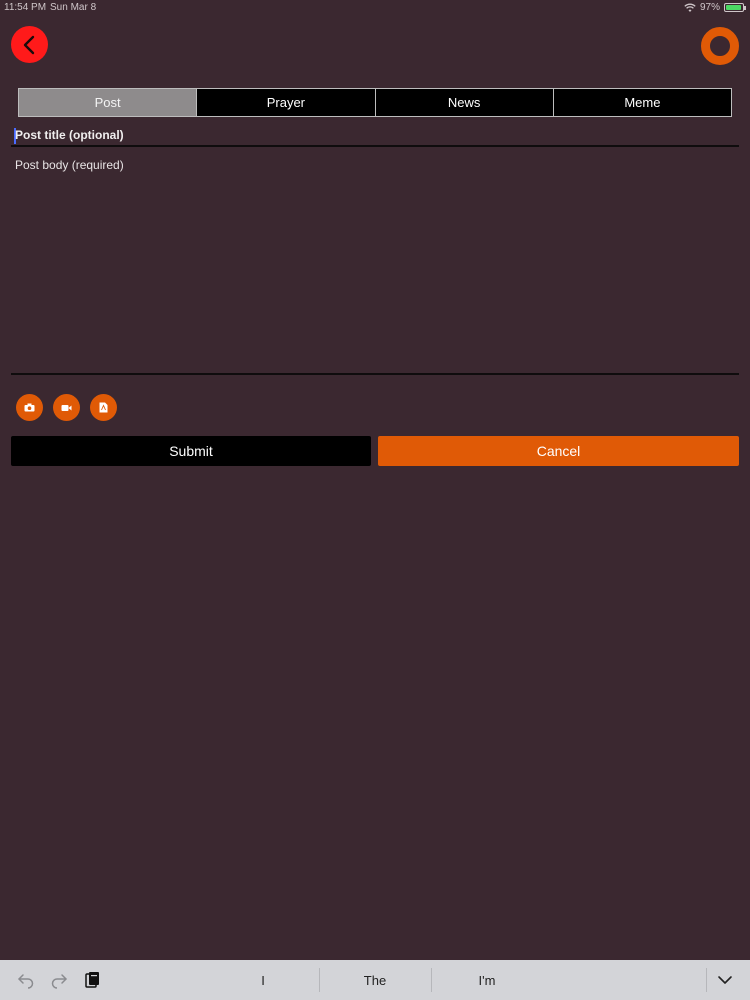 The width and height of the screenshot is (750, 1000). I want to click on back-button, so click(29, 44).